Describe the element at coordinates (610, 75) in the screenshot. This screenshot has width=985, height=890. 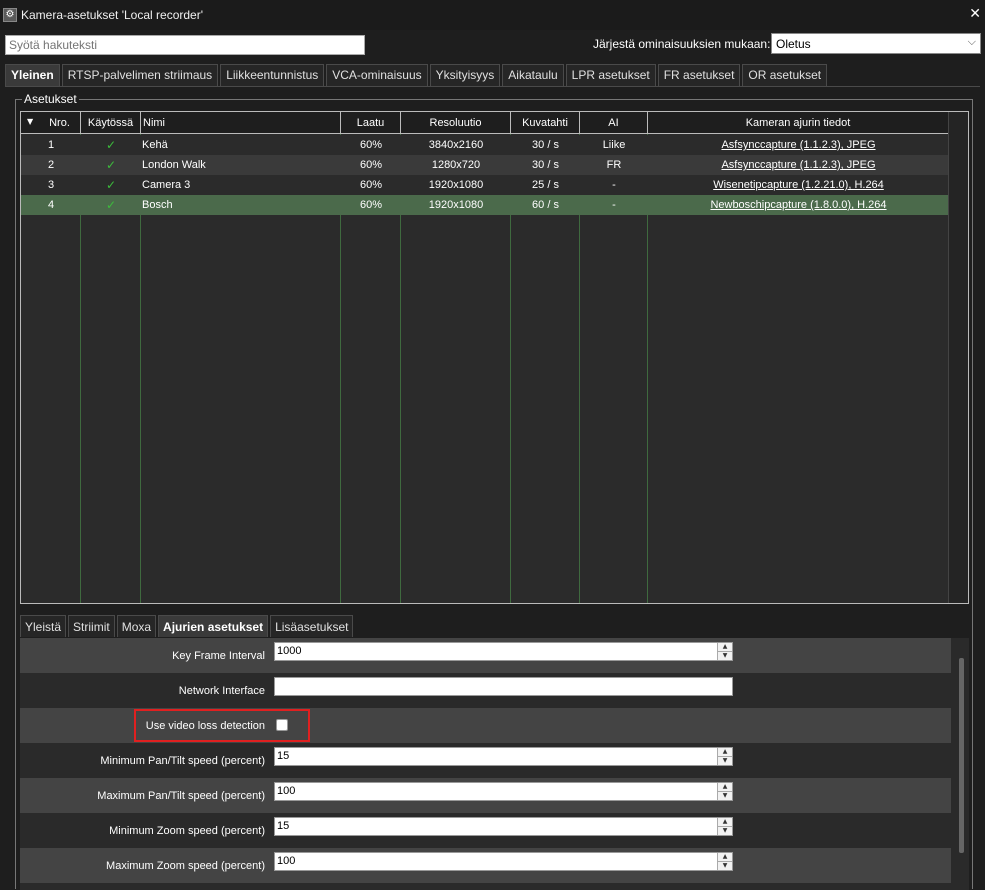
I see `tab-lpr: LPR asetukset` at that location.